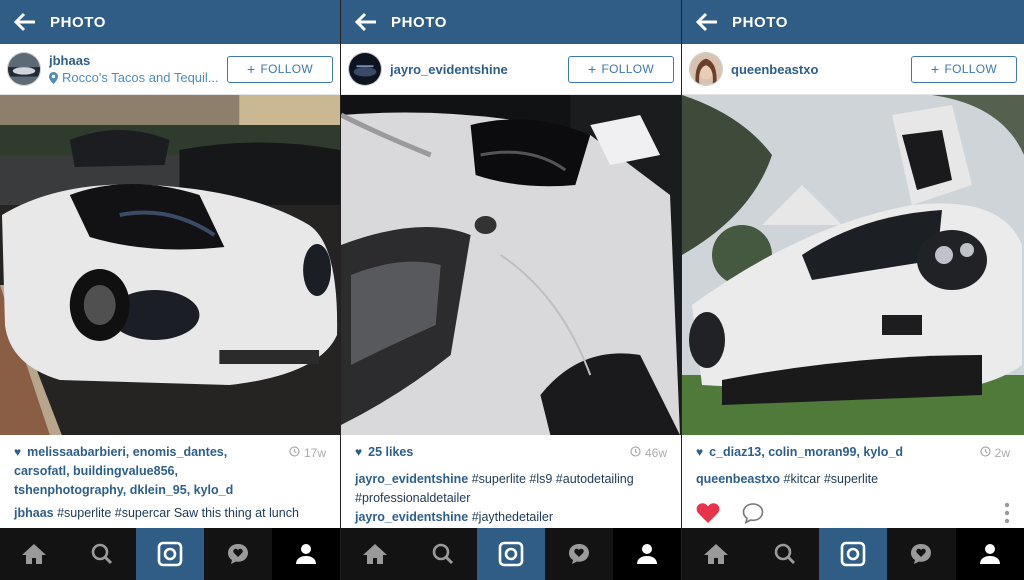 This screenshot has height=580, width=1024. I want to click on likes-line-3: tshenphotography, dklein_95, kylo_d, so click(123, 490).